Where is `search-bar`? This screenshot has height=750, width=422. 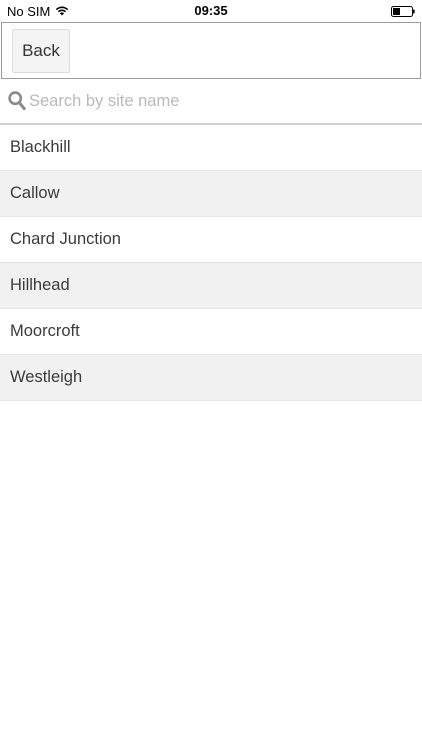
search-bar is located at coordinates (211, 102).